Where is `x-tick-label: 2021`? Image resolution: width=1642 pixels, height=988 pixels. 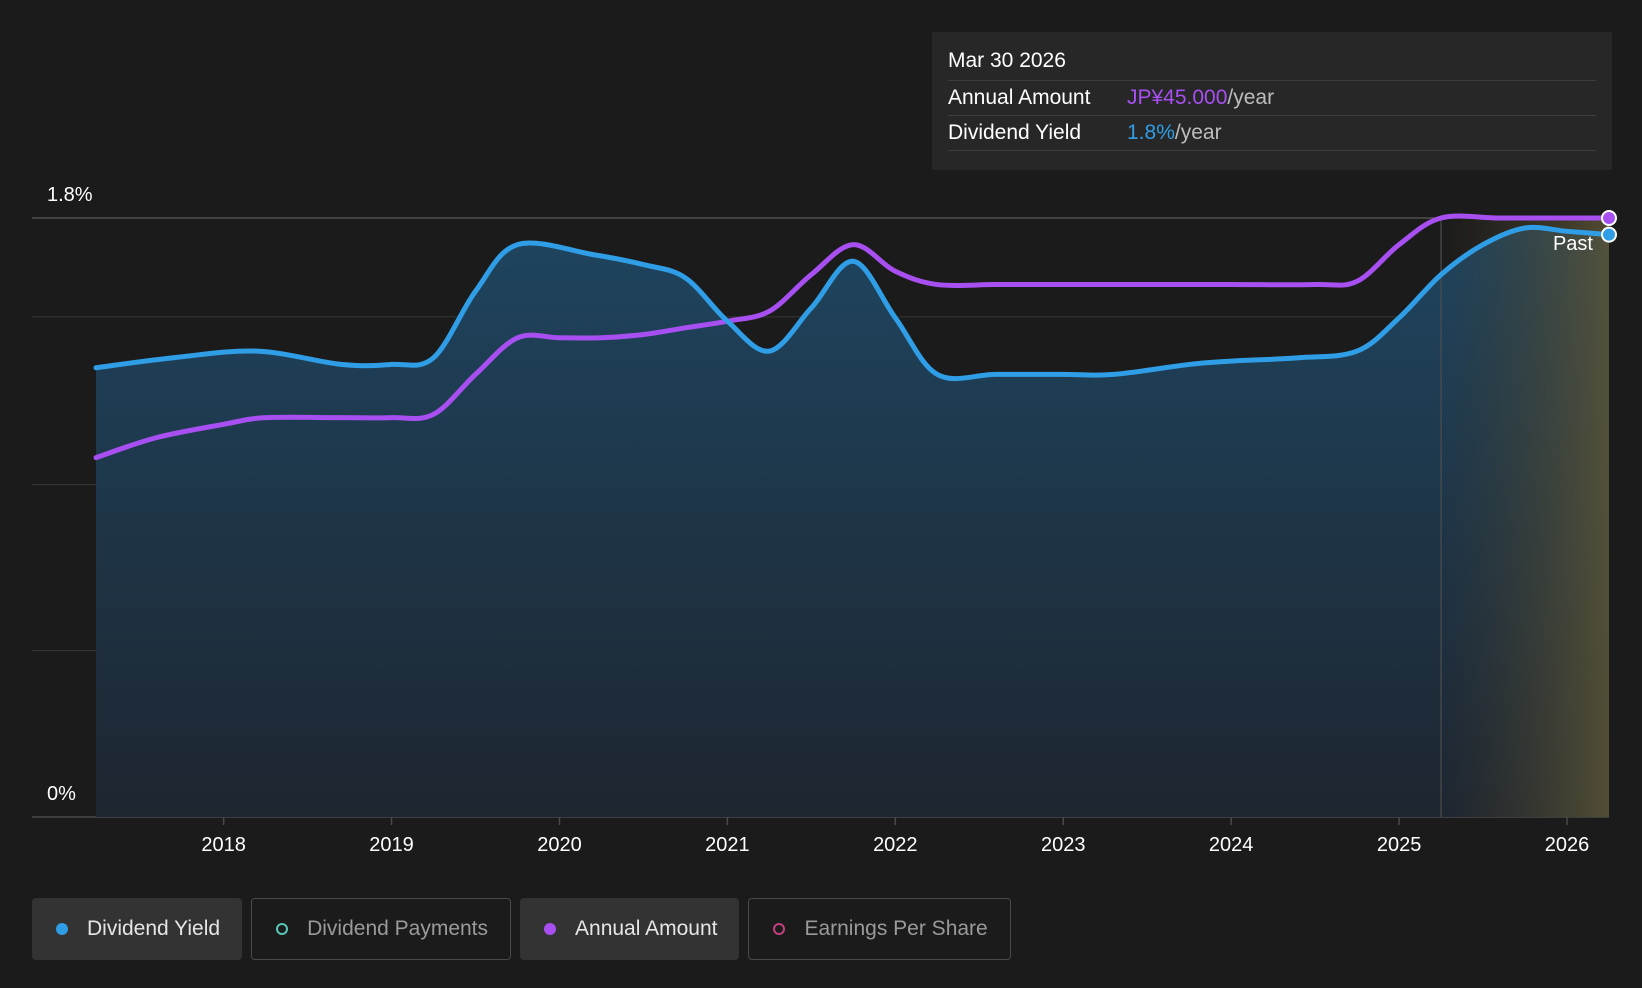 x-tick-label: 2021 is located at coordinates (727, 845).